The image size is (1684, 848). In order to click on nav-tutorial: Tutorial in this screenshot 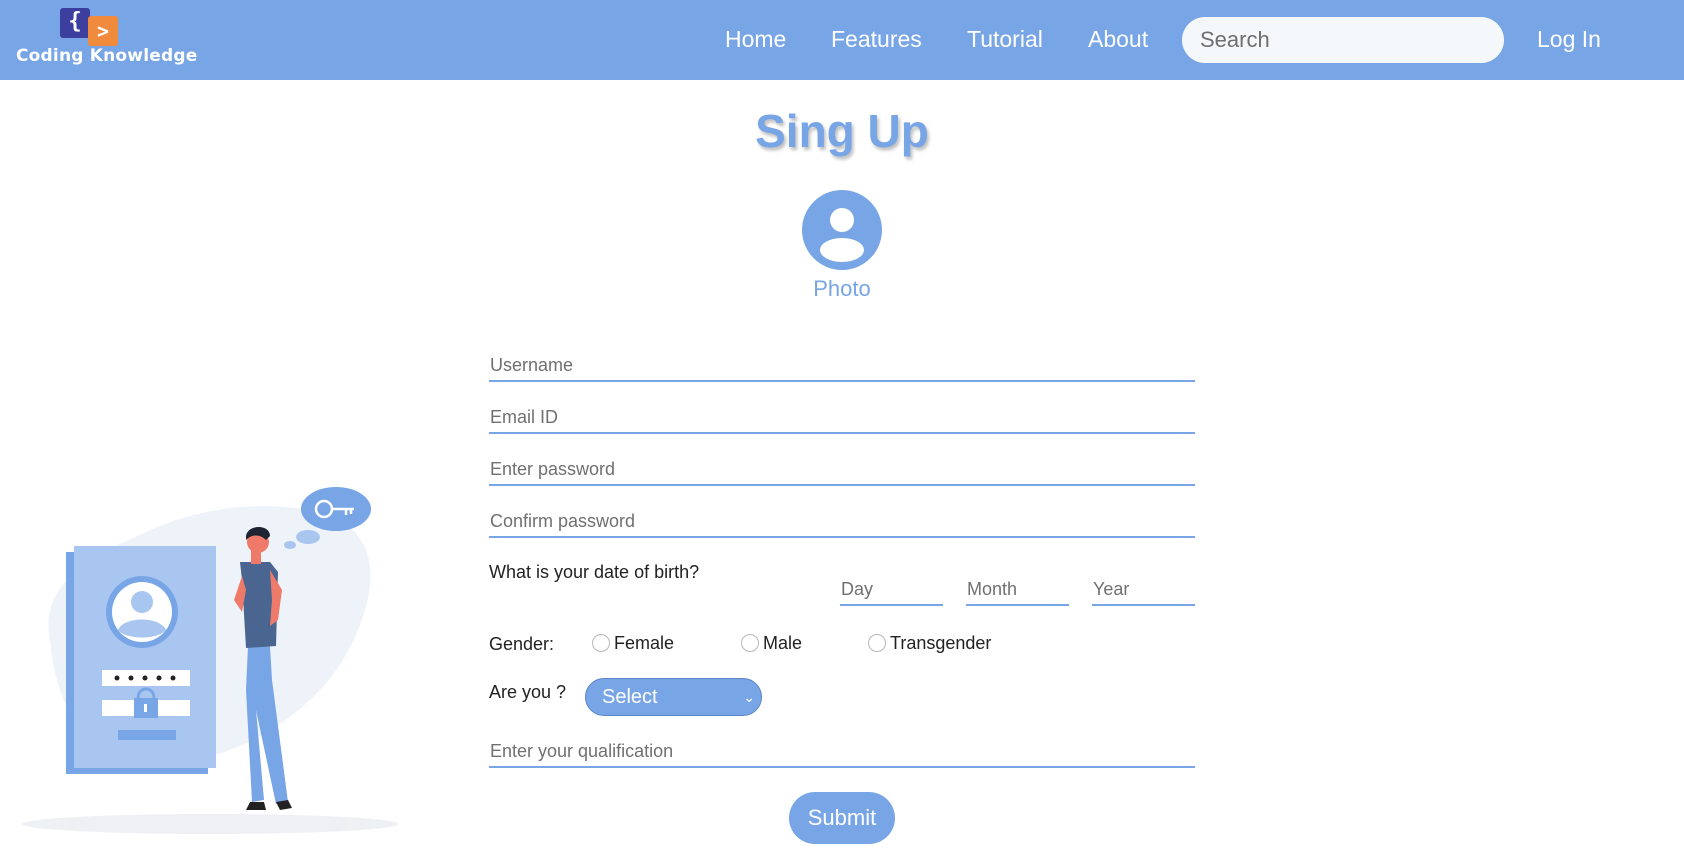, I will do `click(1005, 39)`.